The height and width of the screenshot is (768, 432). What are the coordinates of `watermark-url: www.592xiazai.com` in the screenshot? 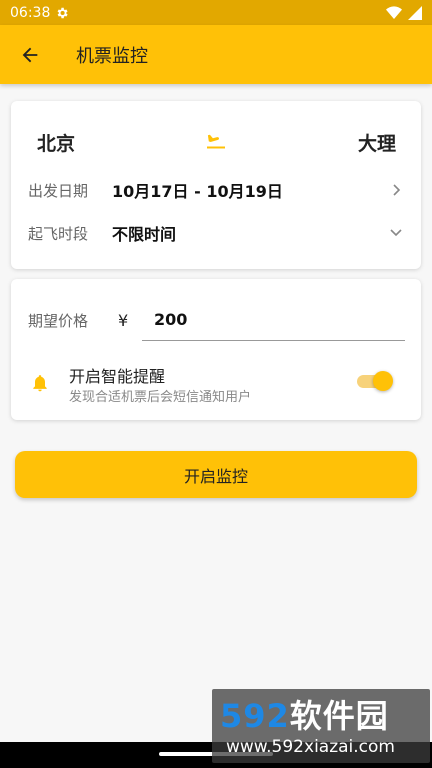 It's located at (310, 747).